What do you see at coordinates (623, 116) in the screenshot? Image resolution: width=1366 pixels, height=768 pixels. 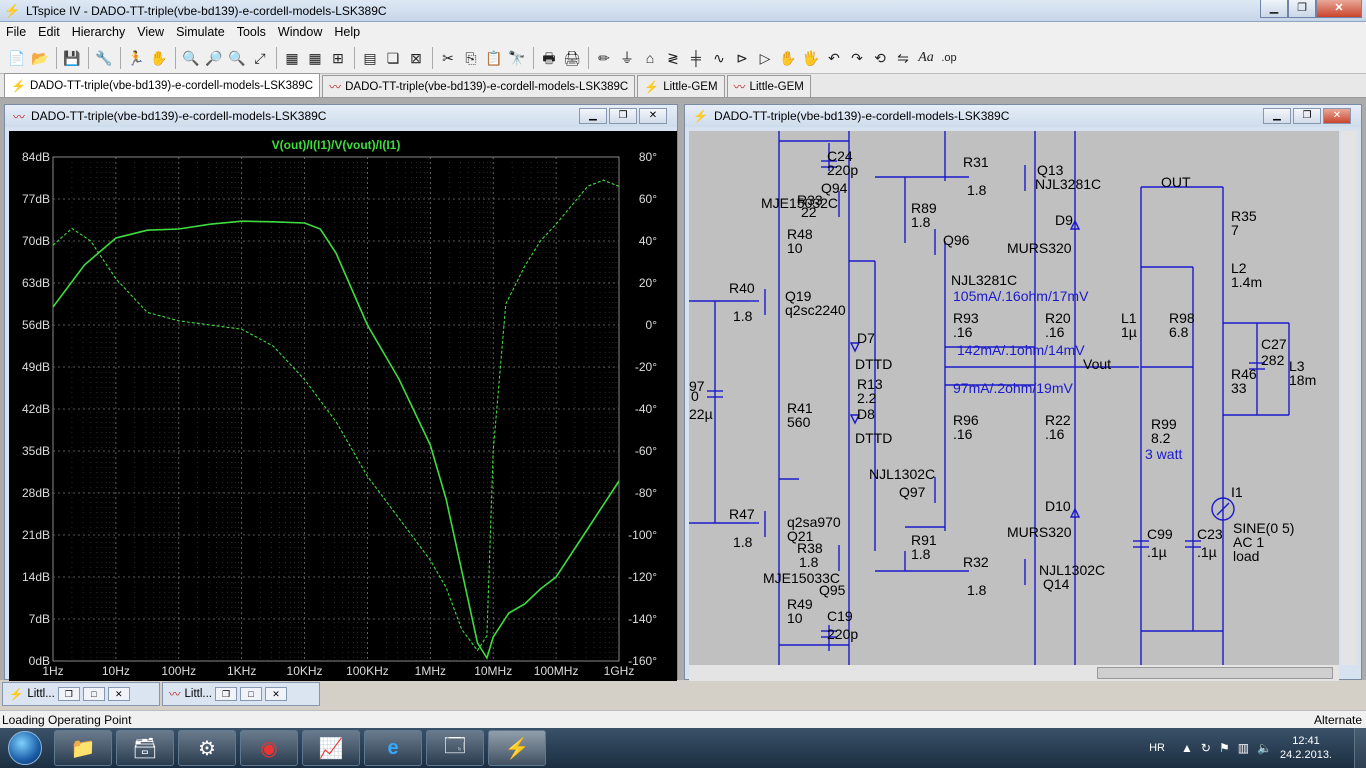 I see `plot-restore-button: ❐` at bounding box center [623, 116].